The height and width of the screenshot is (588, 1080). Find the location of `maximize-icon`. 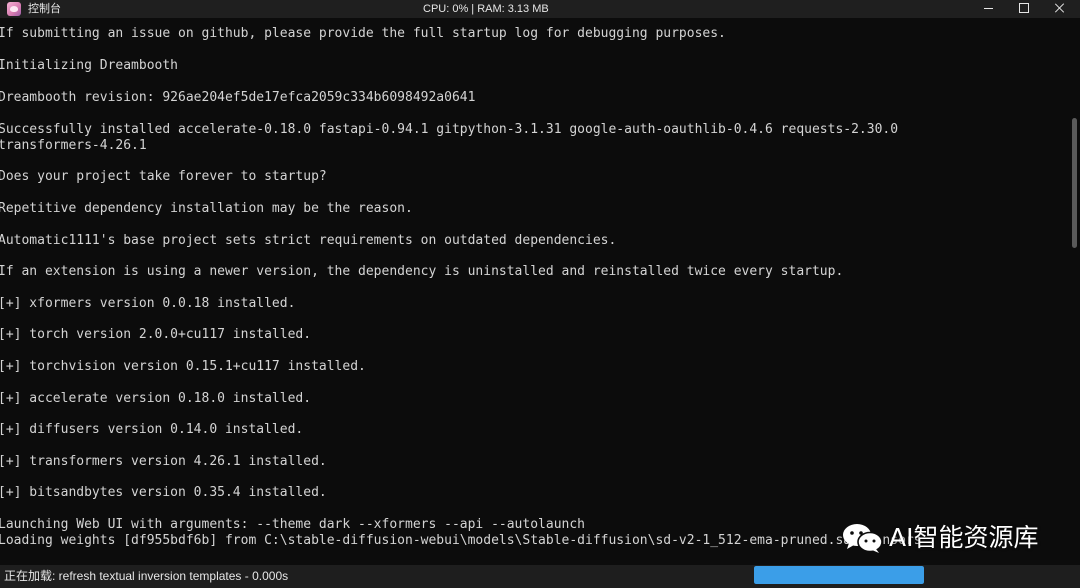

maximize-icon is located at coordinates (1024, 8).